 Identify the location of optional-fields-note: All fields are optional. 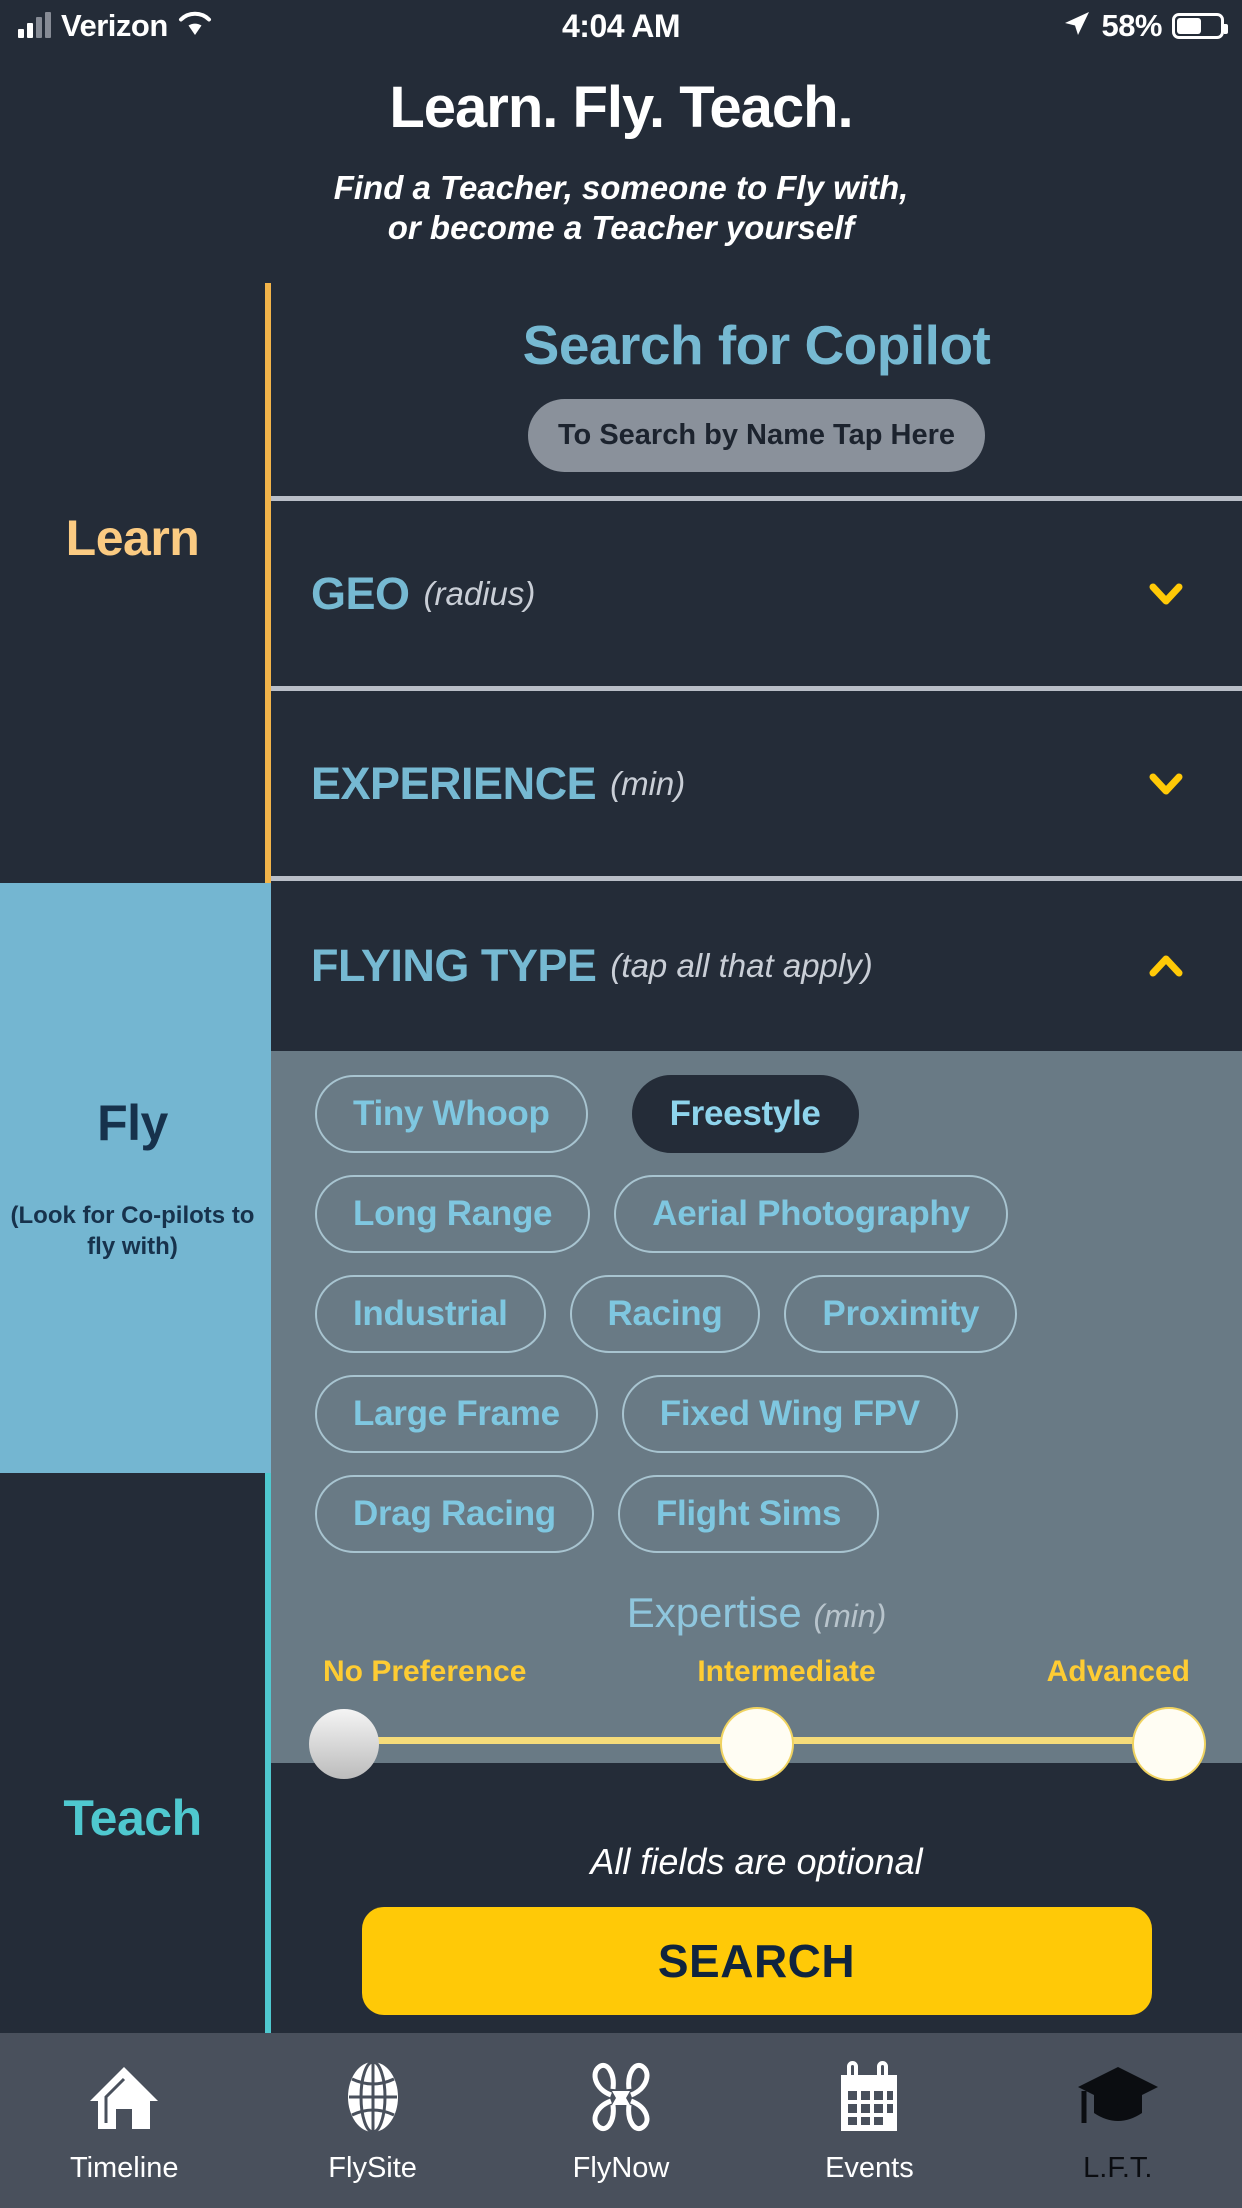
(756, 1861).